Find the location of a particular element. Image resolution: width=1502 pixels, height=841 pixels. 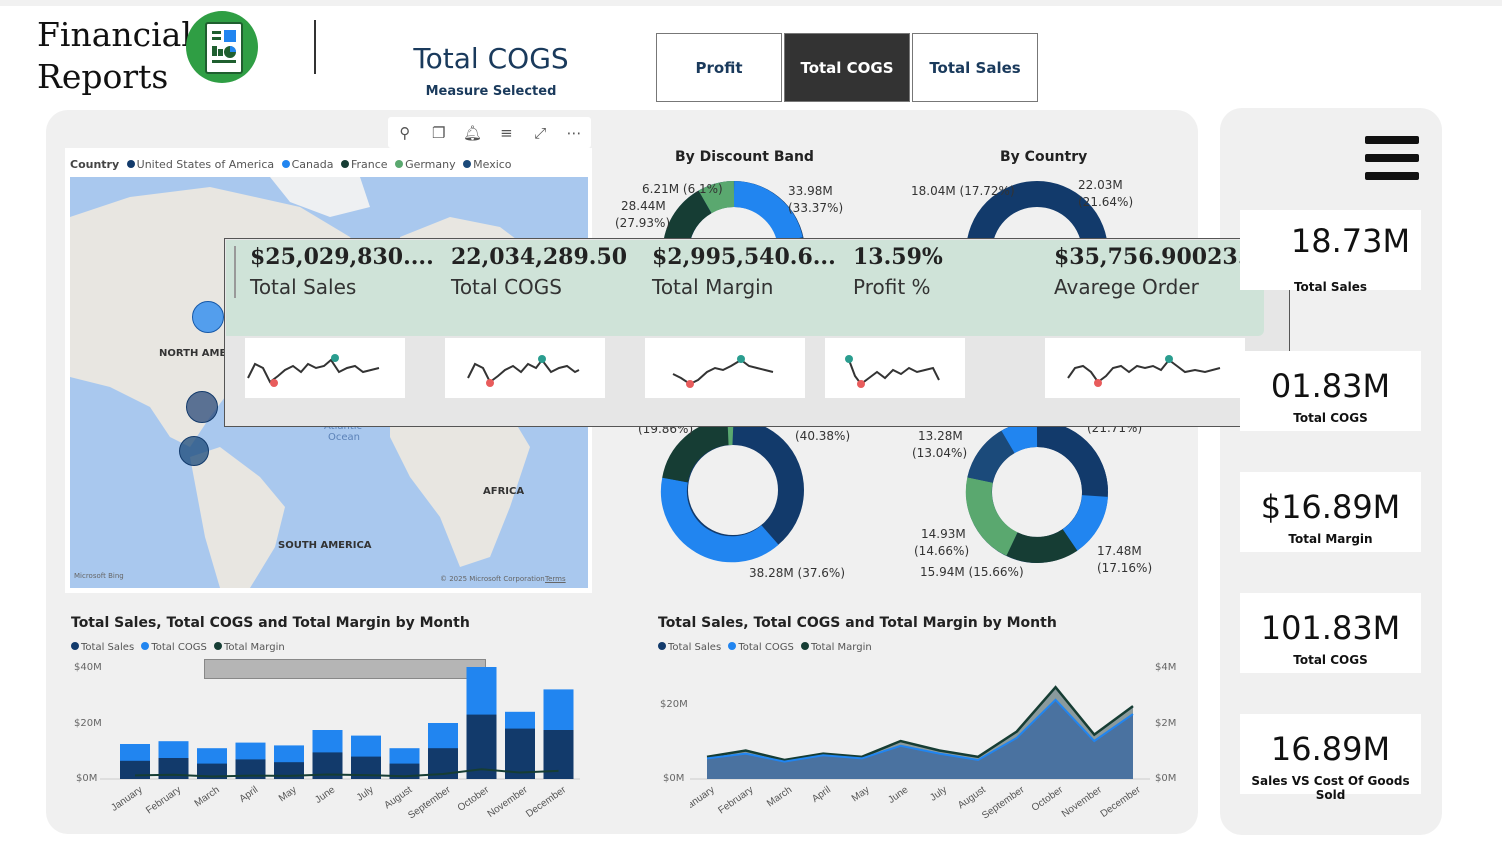

sparkline-avg-line is located at coordinates (1144, 371).